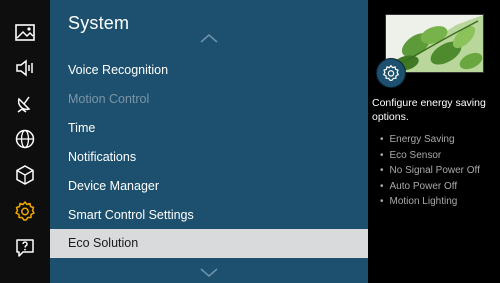 The image size is (500, 283). I want to click on list-item: • No Signal Power Off, so click(430, 170).